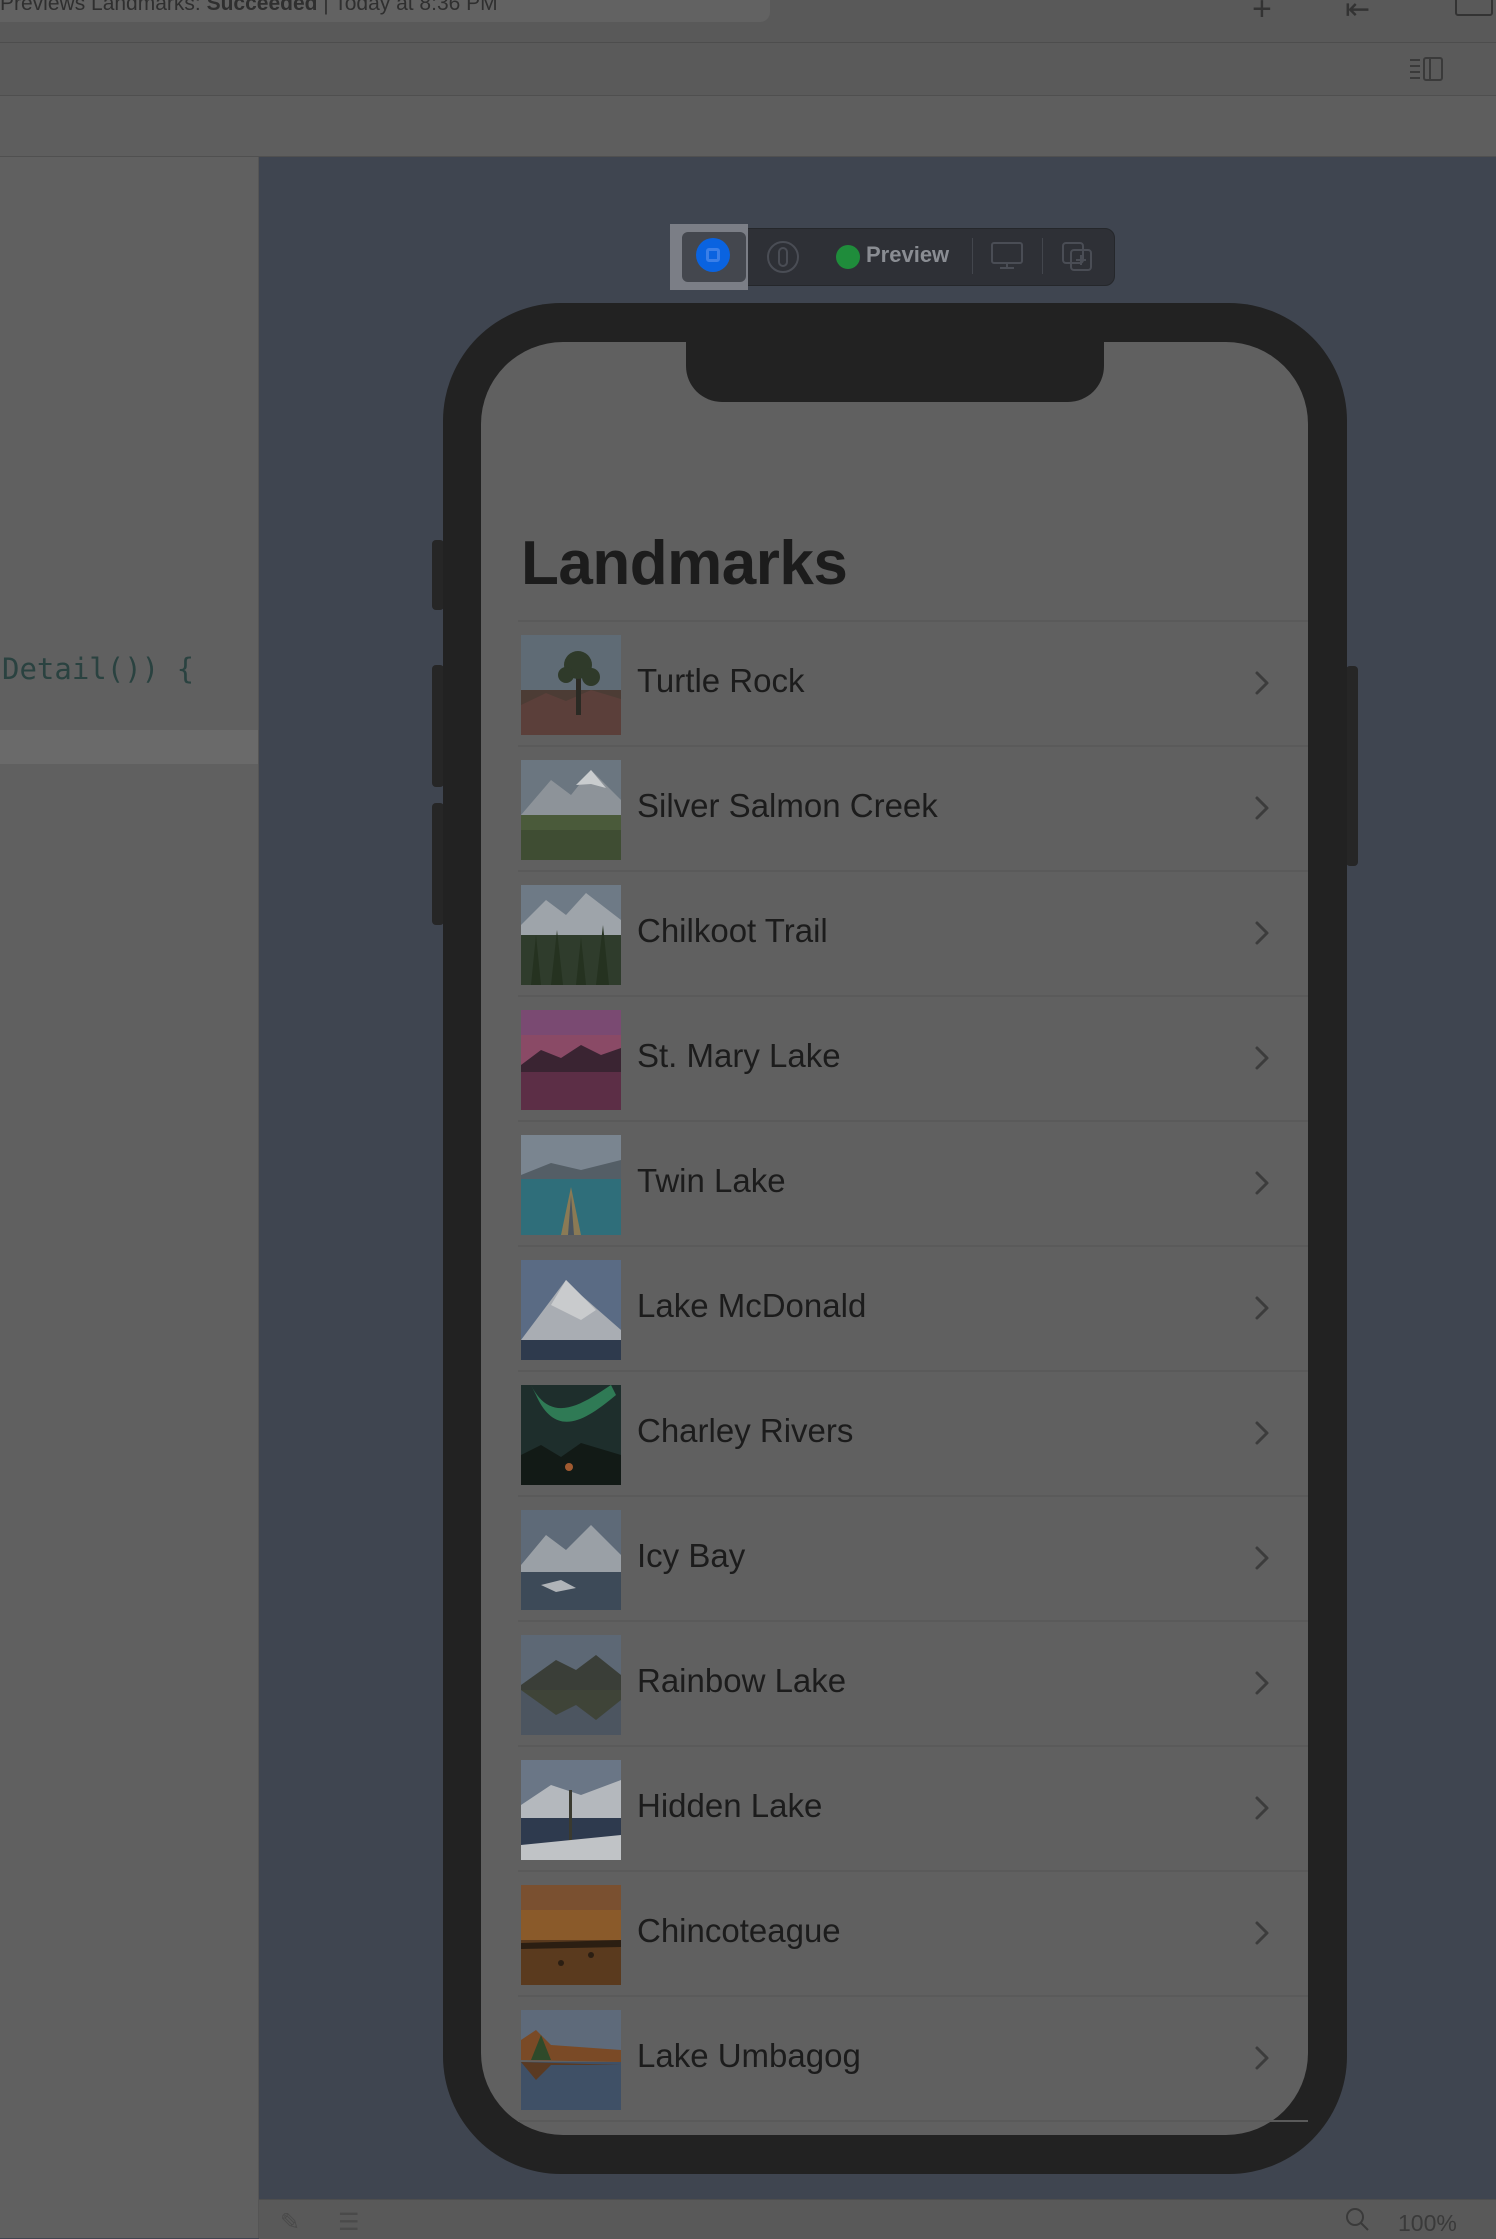 The image size is (1496, 2239). I want to click on snowy-lake-thumbnail, so click(571, 1810).